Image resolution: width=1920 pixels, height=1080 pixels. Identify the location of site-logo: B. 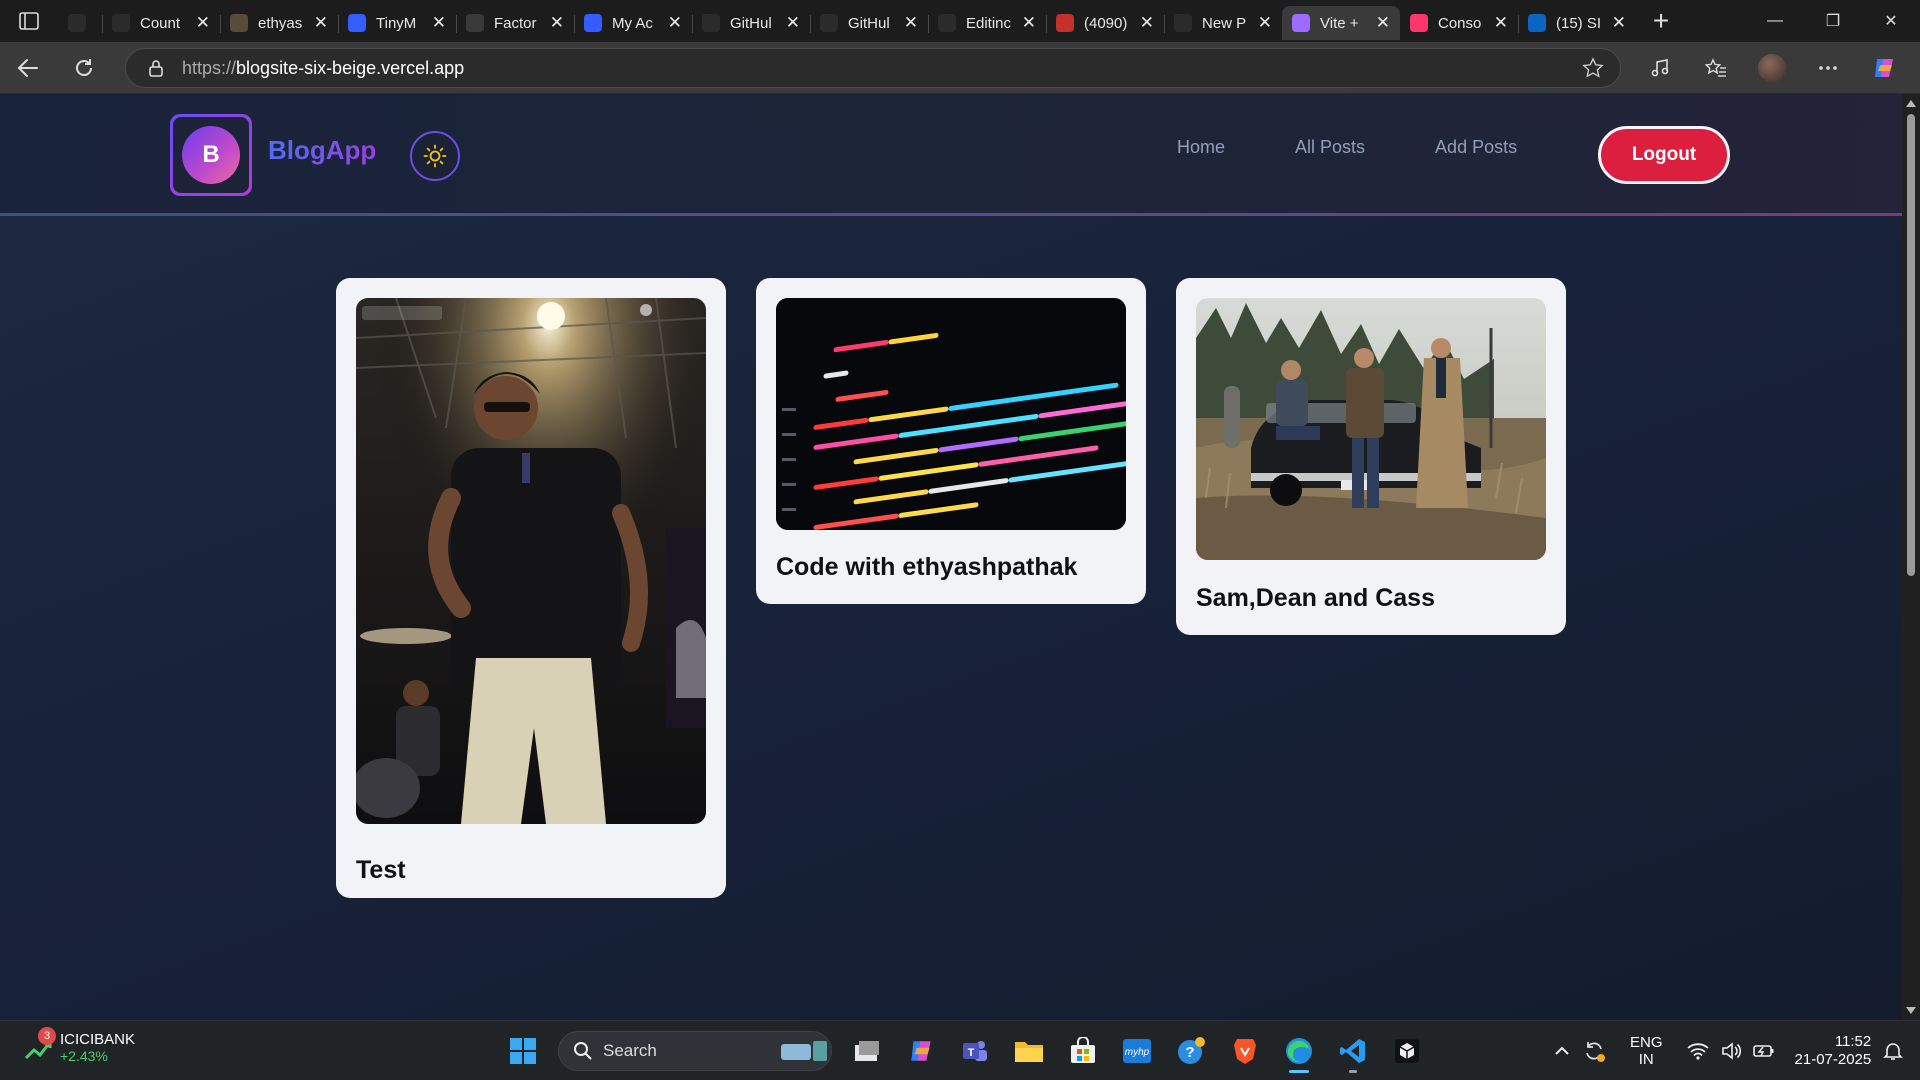
(211, 155).